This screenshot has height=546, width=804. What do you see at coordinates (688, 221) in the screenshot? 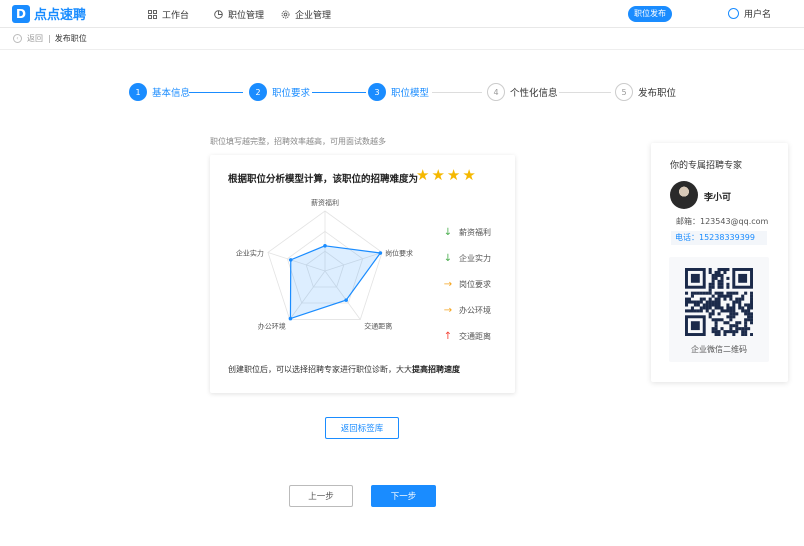
I see `email-label: 邮箱：` at bounding box center [688, 221].